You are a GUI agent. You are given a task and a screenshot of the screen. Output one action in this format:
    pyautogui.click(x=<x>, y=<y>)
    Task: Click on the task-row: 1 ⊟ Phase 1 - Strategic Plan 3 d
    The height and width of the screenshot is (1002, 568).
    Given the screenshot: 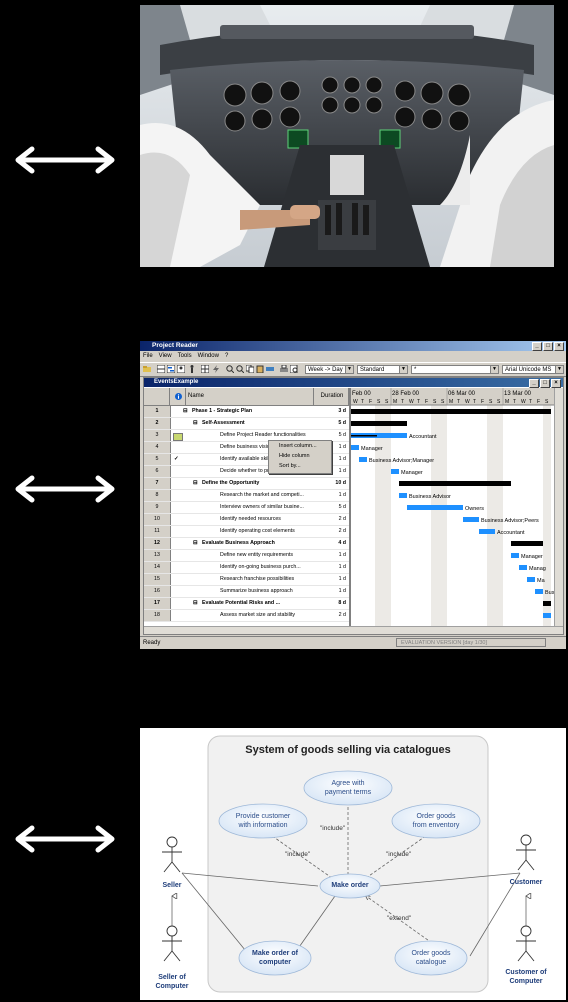 What is the action you would take?
    pyautogui.click(x=246, y=412)
    